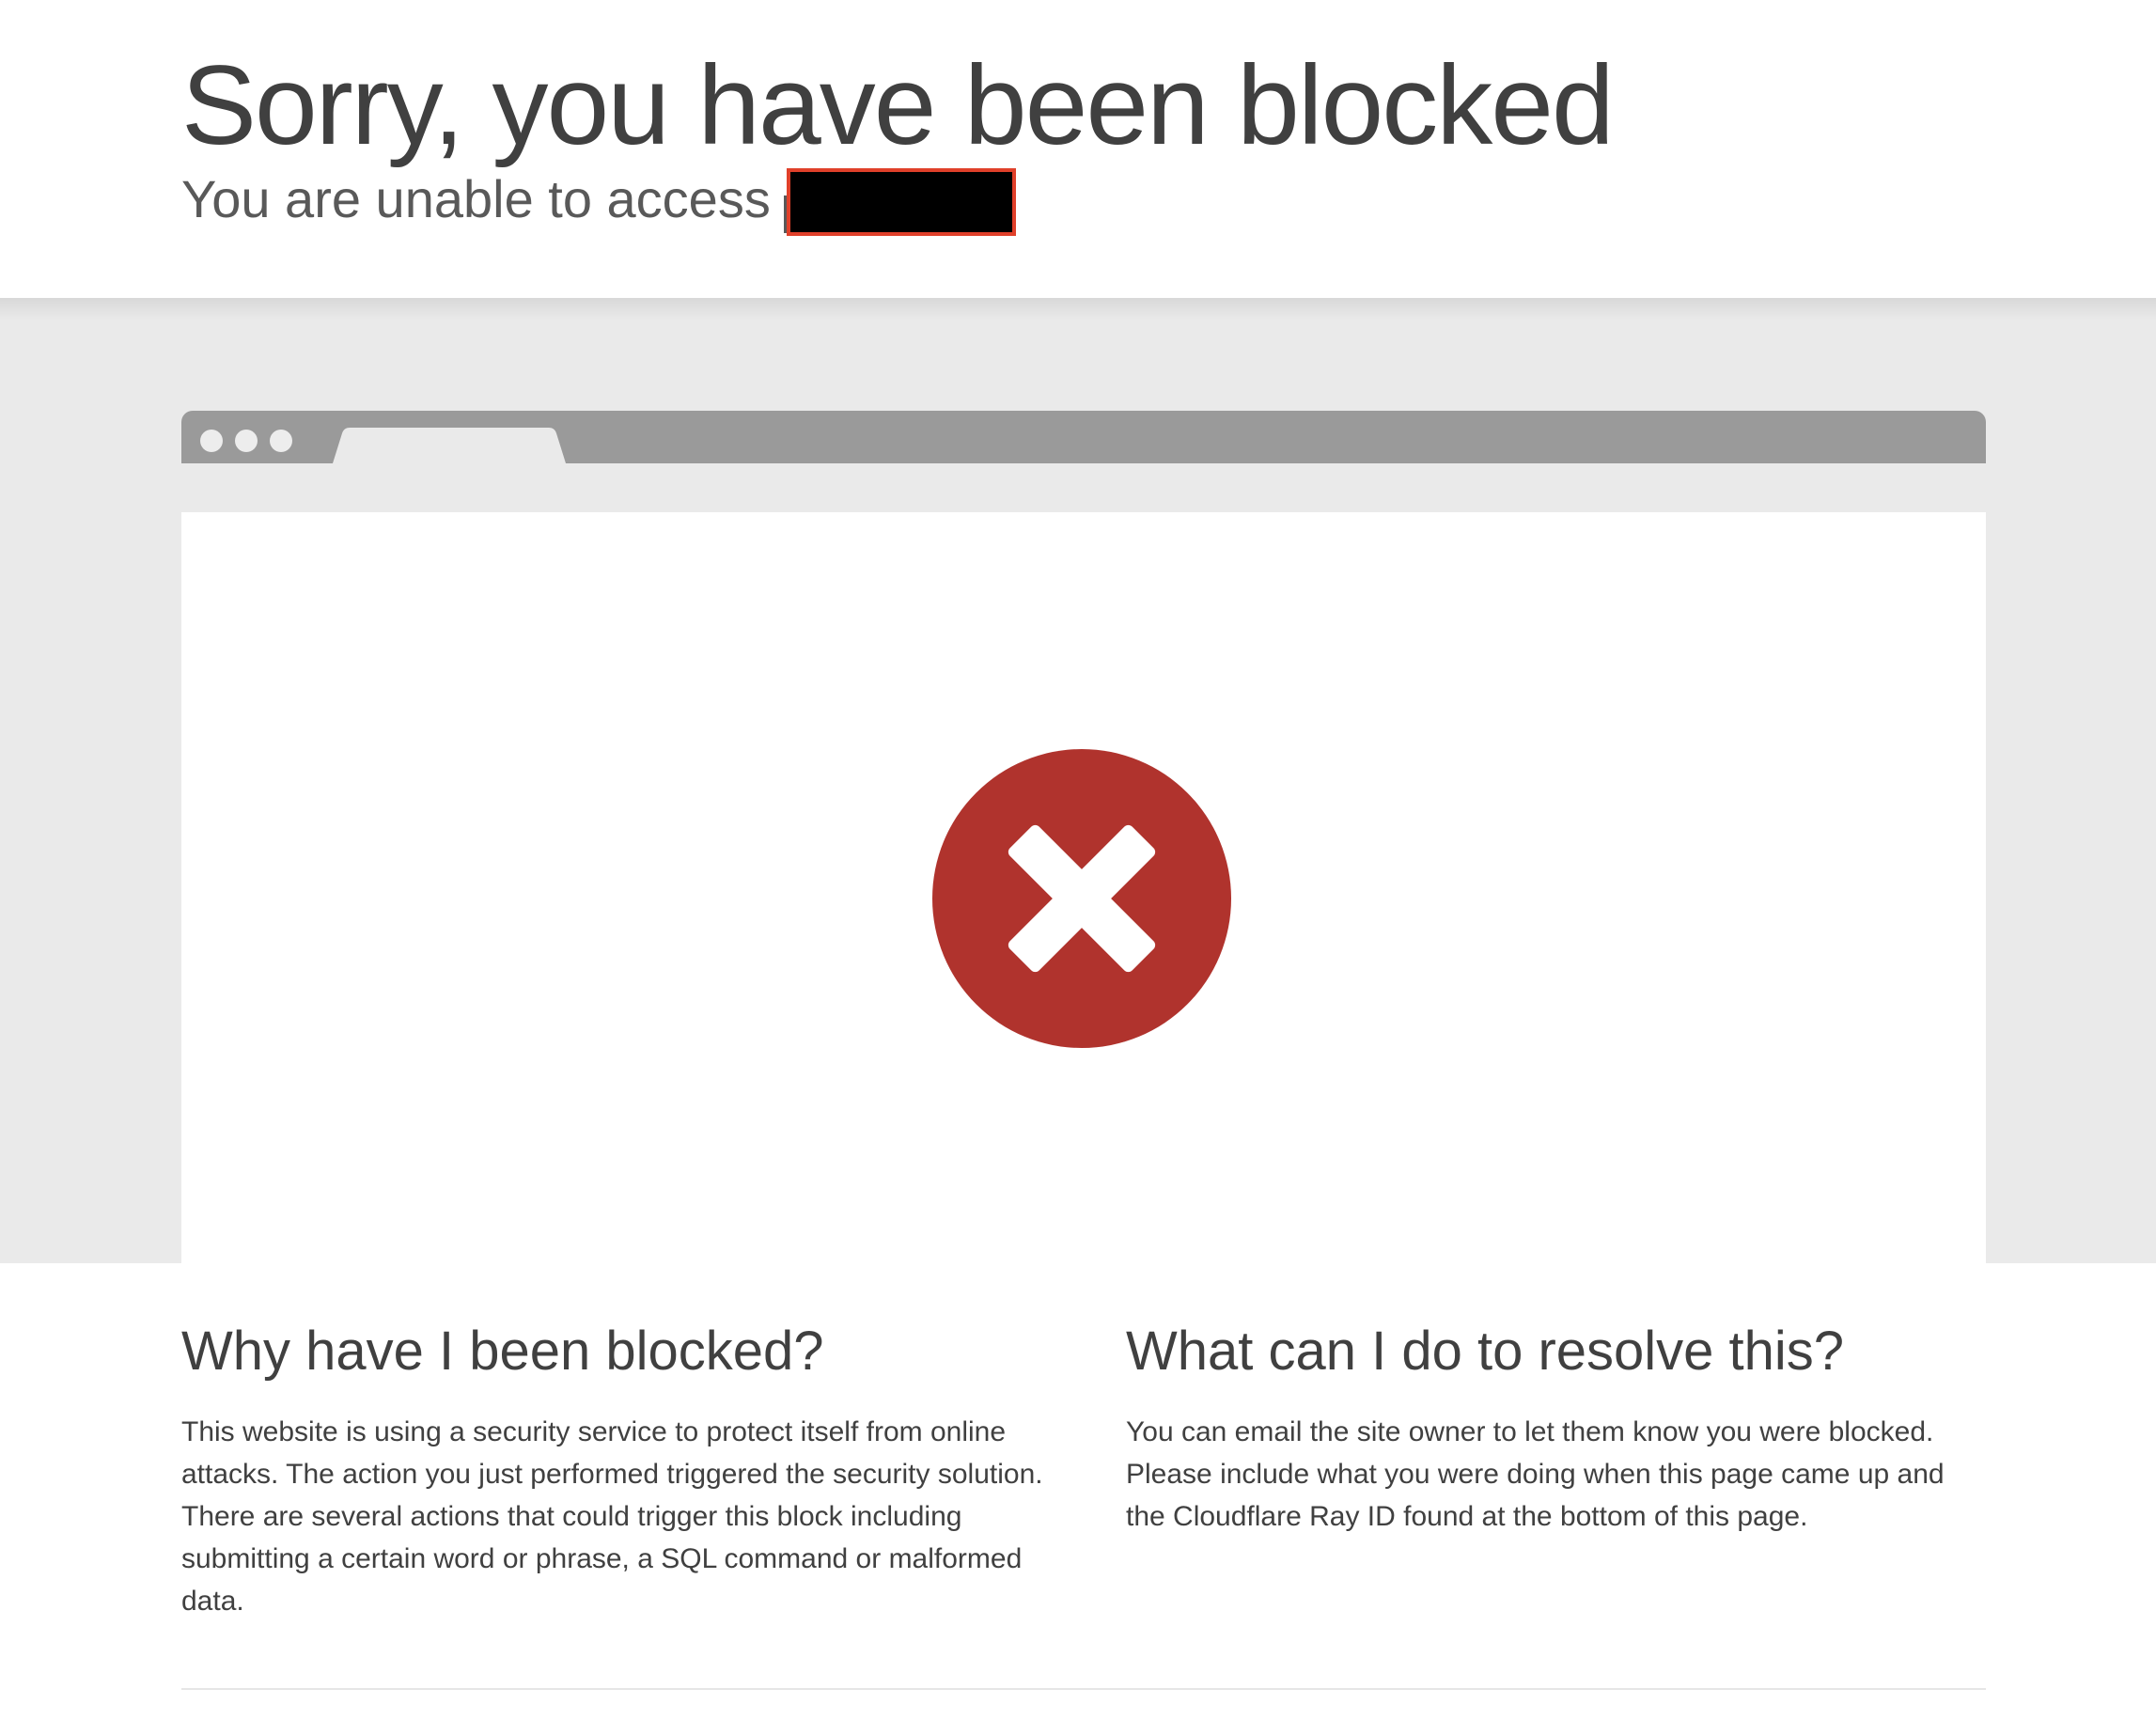  What do you see at coordinates (898, 105) in the screenshot?
I see `page-title: Sorry, you have been blocked` at bounding box center [898, 105].